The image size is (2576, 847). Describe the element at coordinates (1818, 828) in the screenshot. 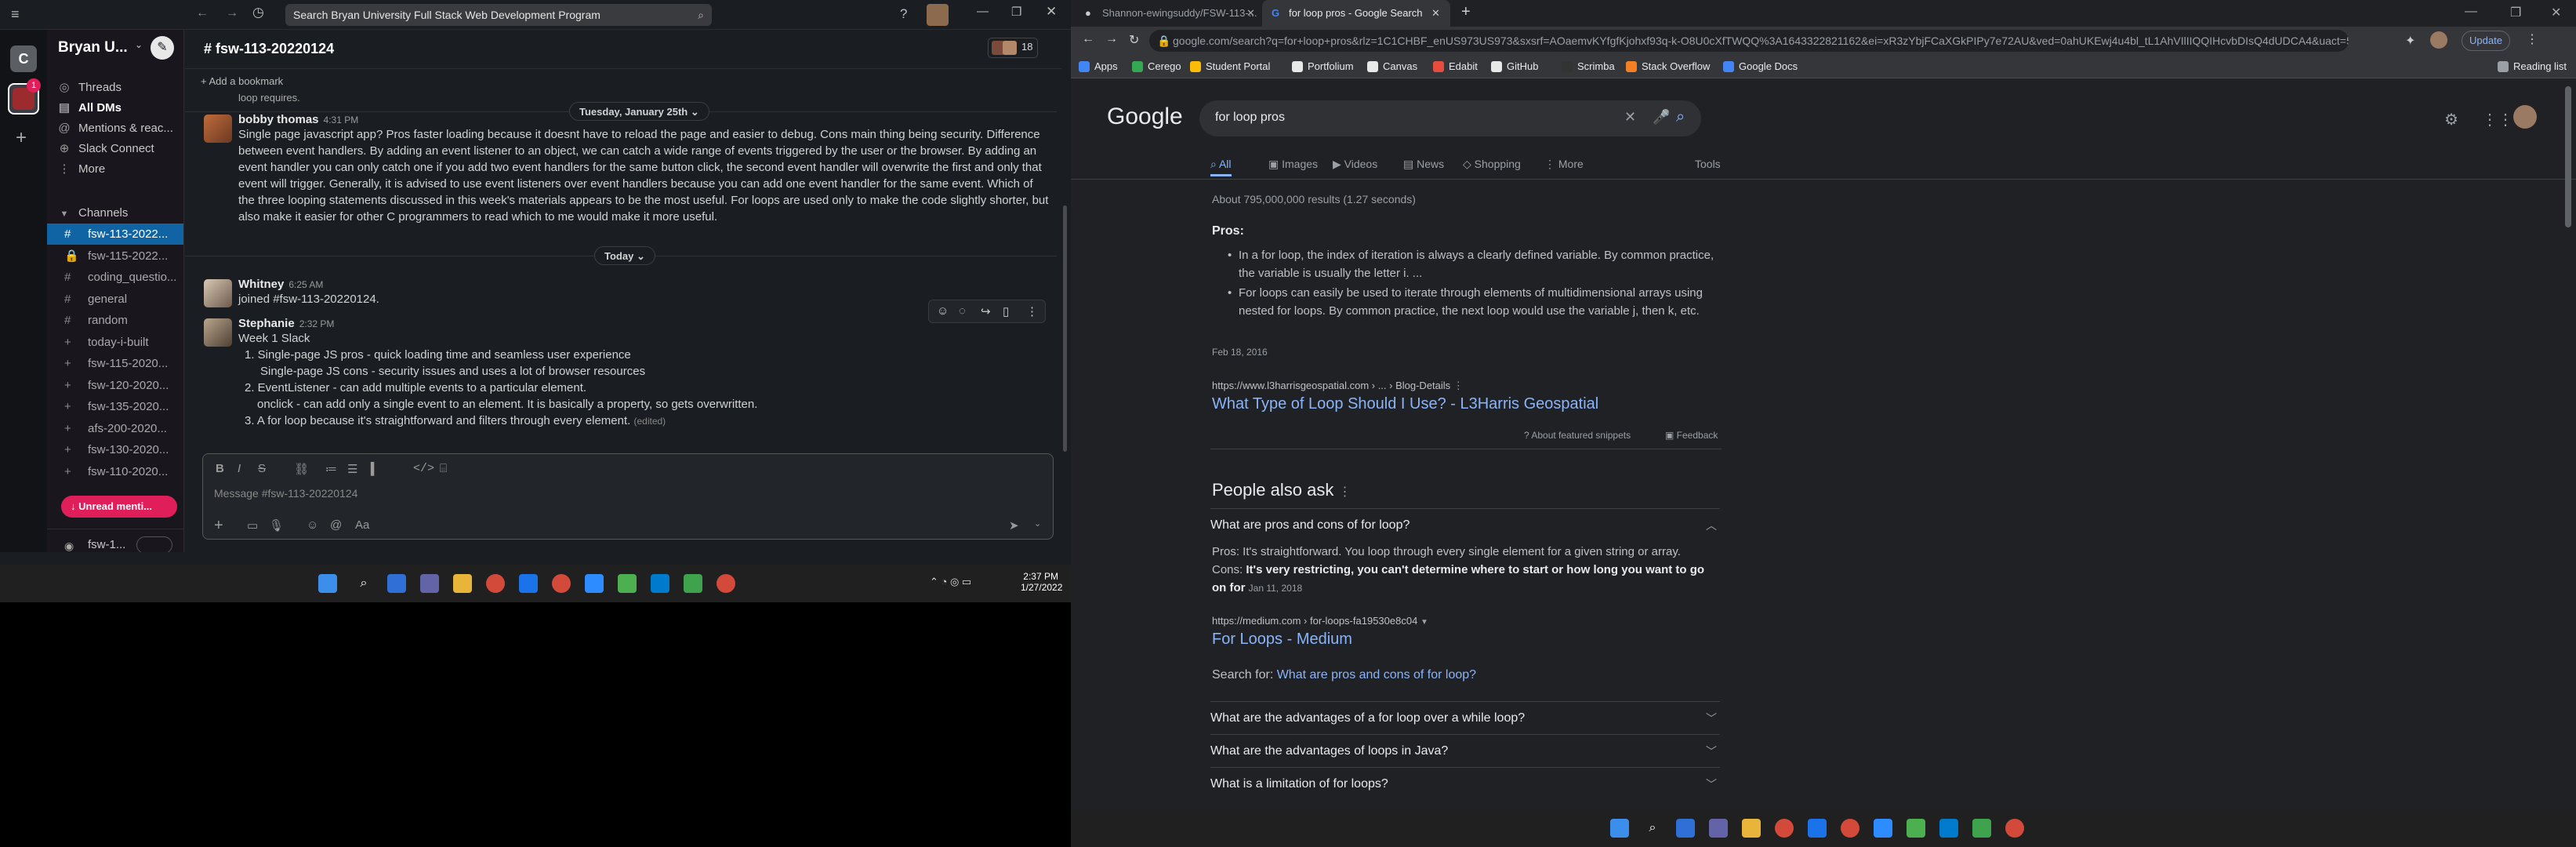

I see `store-icon` at that location.